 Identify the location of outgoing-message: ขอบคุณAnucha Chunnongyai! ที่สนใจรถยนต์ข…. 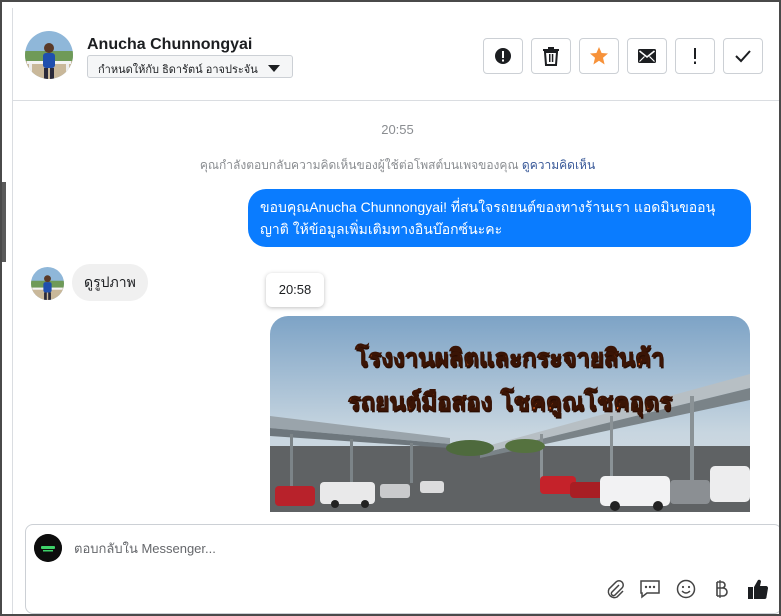
(499, 218).